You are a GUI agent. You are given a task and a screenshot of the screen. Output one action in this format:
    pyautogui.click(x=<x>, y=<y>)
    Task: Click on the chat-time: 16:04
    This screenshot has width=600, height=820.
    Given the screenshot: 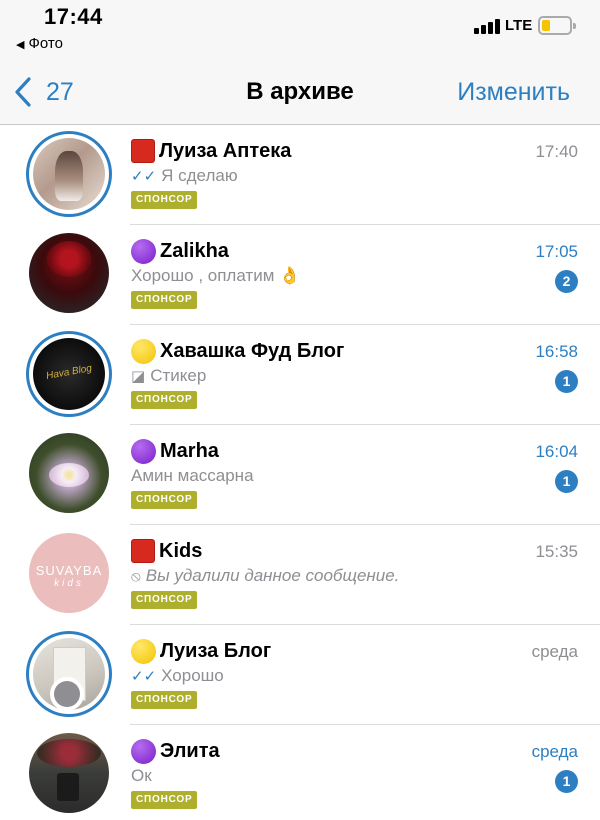 What is the action you would take?
    pyautogui.click(x=556, y=451)
    